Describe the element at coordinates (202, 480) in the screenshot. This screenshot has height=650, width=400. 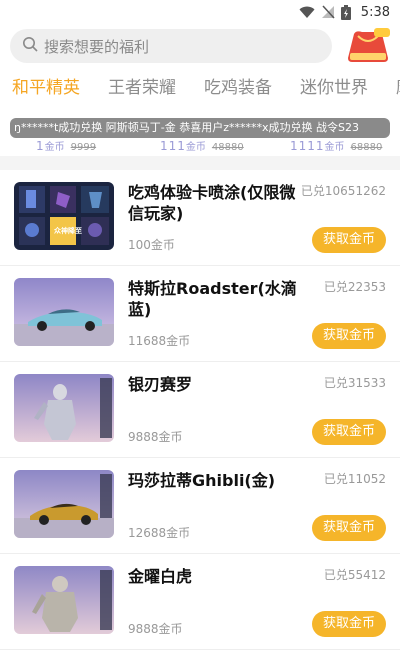
I see `item-title: 玛莎拉蒂Ghibli(金)` at that location.